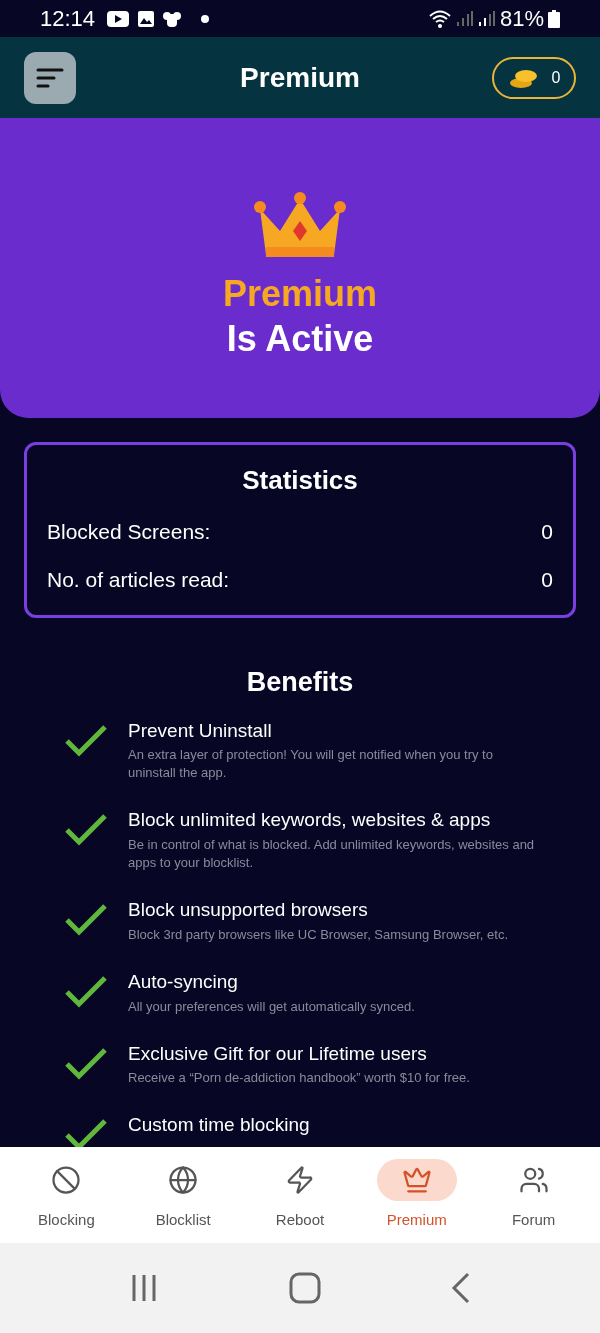  I want to click on active-heading: Is Active, so click(300, 339).